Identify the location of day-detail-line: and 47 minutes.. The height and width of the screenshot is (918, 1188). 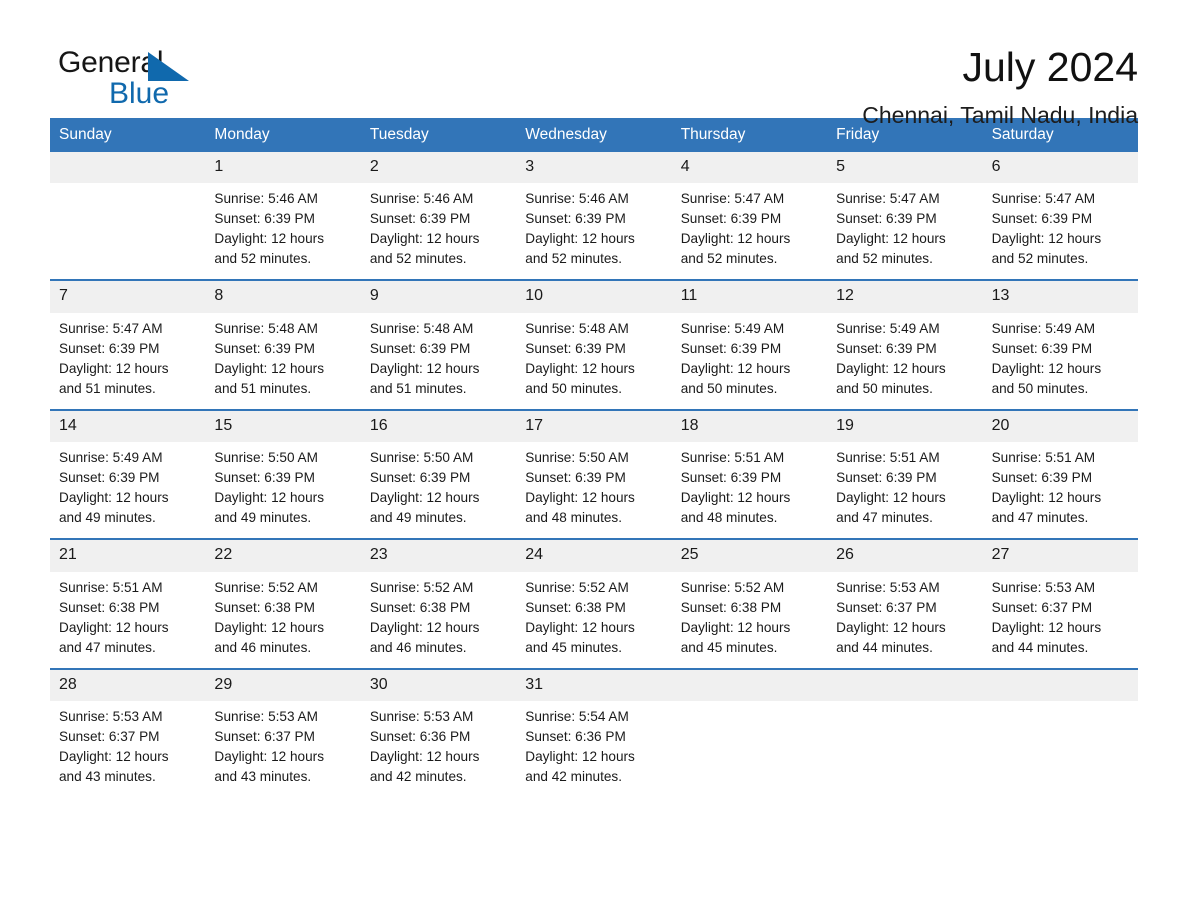
(107, 647).